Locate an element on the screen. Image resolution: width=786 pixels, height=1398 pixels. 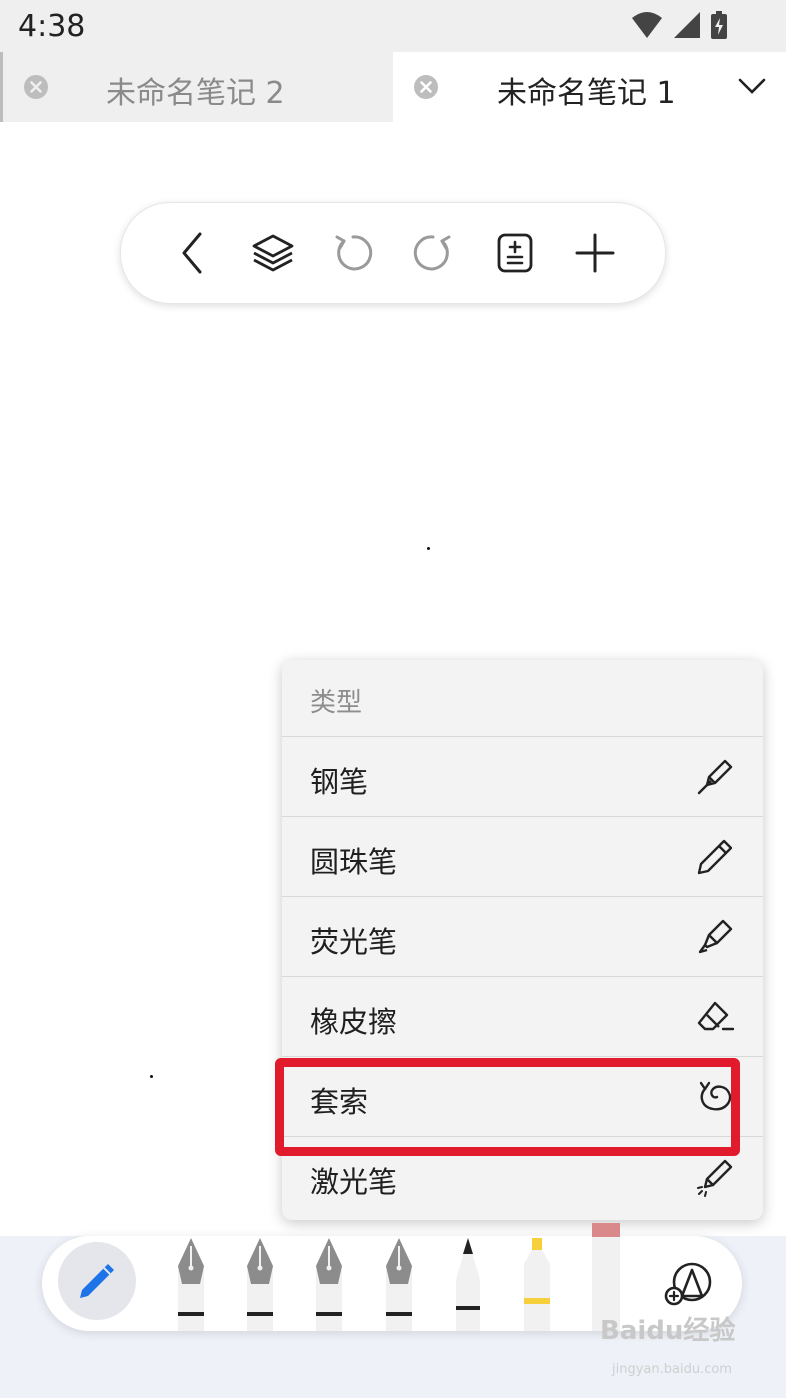
undo-button is located at coordinates (353, 253).